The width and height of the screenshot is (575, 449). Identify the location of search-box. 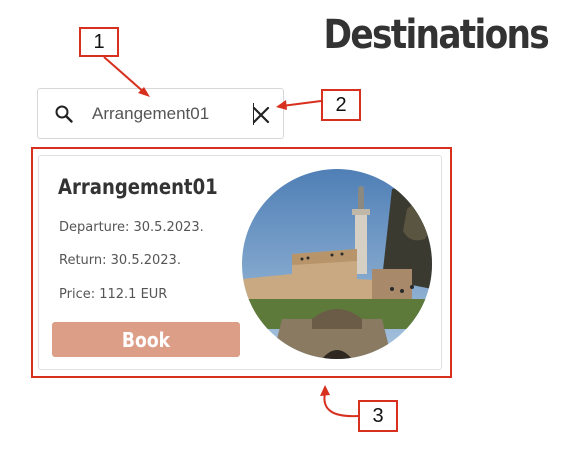
(160, 113).